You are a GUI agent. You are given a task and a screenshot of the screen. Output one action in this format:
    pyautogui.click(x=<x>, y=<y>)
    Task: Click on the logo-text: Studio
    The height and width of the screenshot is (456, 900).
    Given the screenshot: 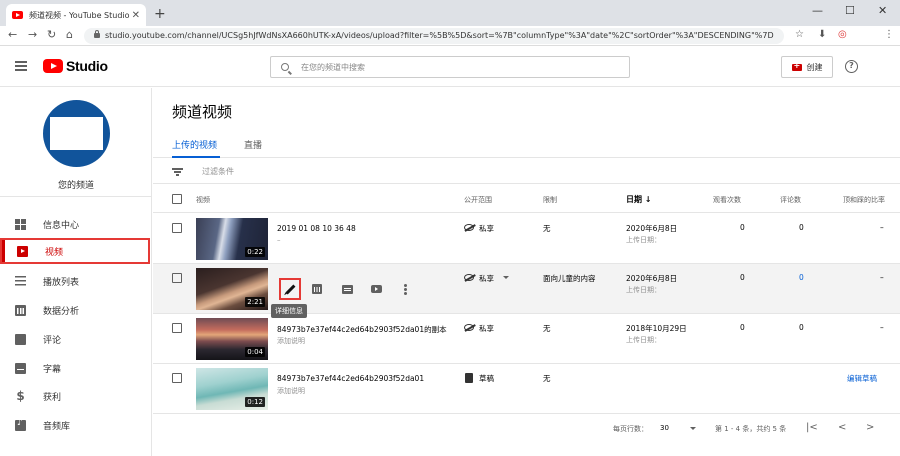 What is the action you would take?
    pyautogui.click(x=87, y=66)
    